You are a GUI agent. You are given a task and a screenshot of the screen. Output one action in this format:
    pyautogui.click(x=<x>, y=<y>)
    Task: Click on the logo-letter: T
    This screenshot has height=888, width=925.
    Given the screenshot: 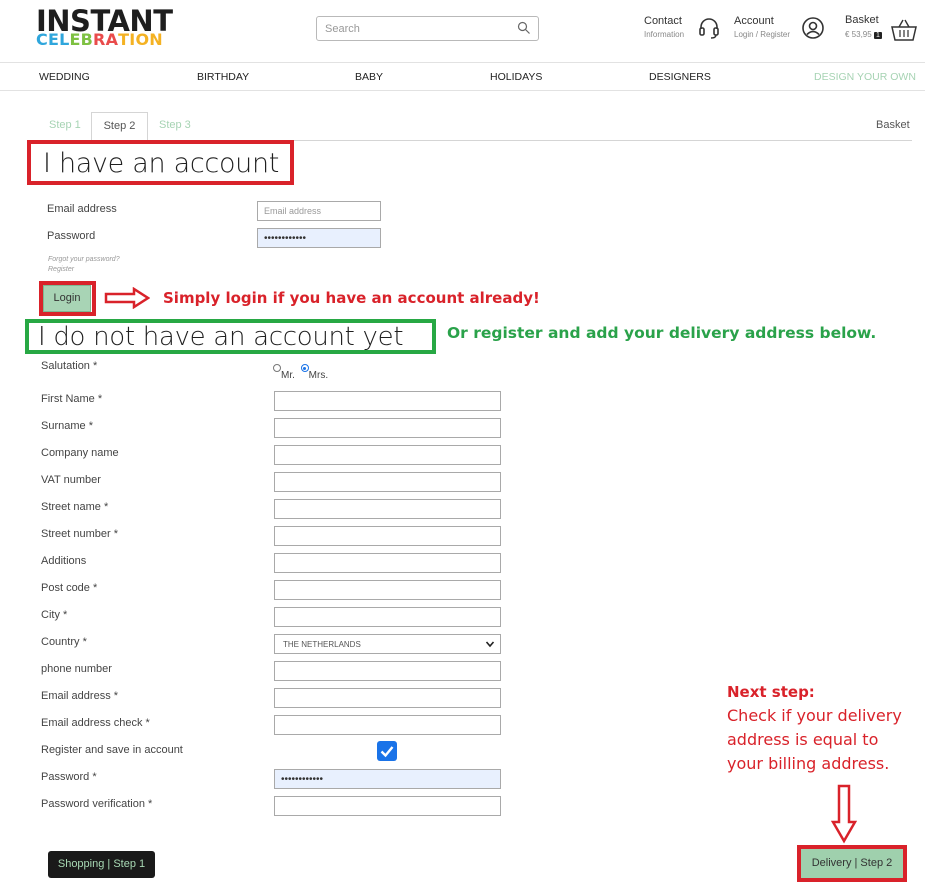 What is the action you would take?
    pyautogui.click(x=124, y=39)
    